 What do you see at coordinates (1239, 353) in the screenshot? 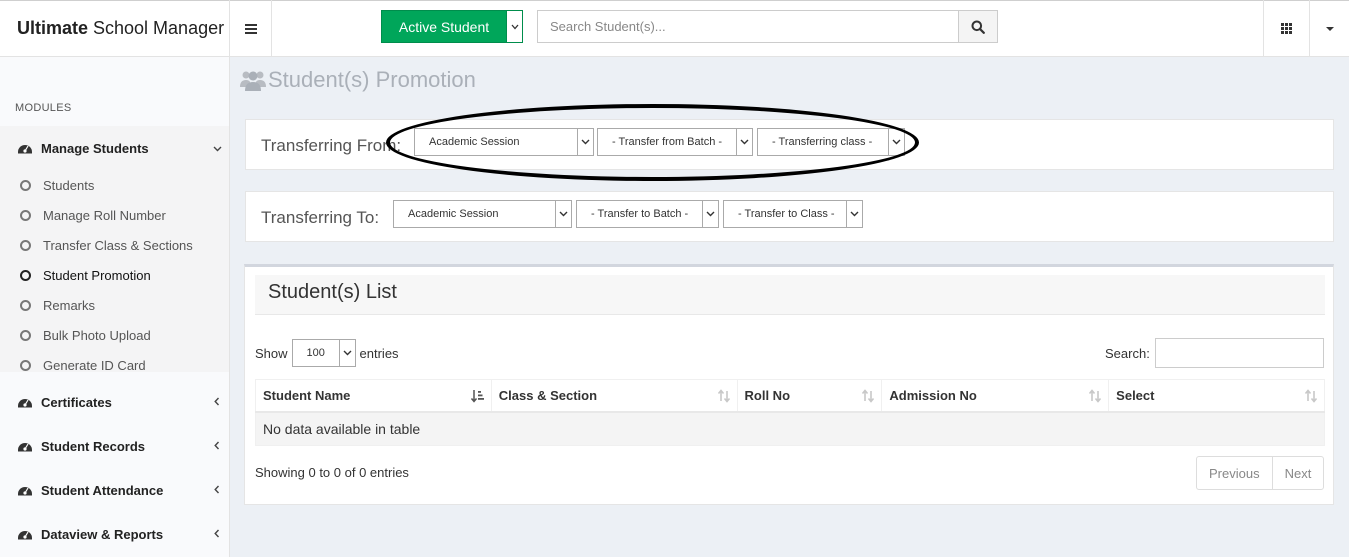
I see `table-search-input` at bounding box center [1239, 353].